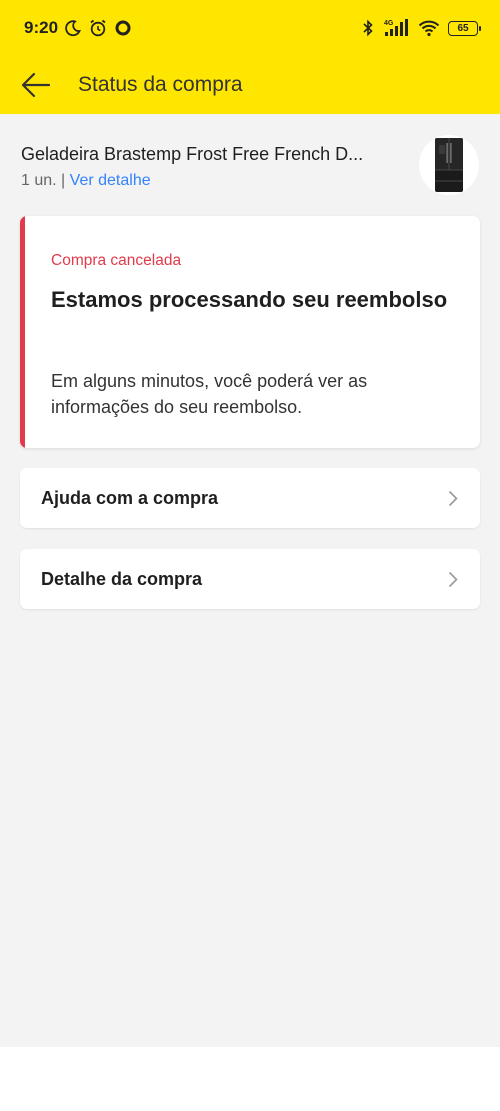 This screenshot has width=500, height=1111. I want to click on navigation-bar-area, so click(250, 1079).